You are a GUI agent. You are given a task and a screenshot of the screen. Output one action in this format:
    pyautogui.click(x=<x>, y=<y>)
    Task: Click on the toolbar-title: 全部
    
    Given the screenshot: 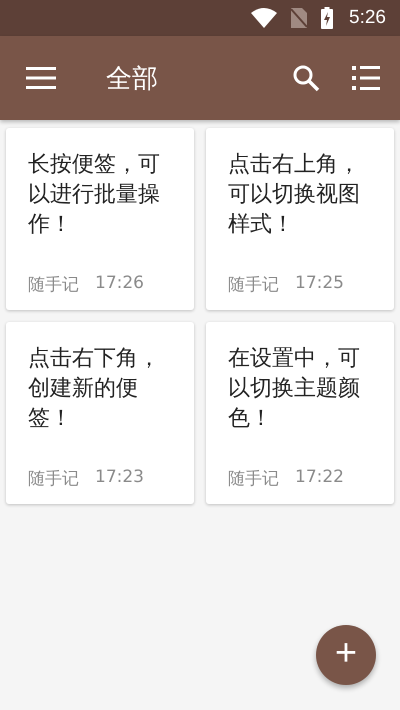 What is the action you would take?
    pyautogui.click(x=132, y=79)
    